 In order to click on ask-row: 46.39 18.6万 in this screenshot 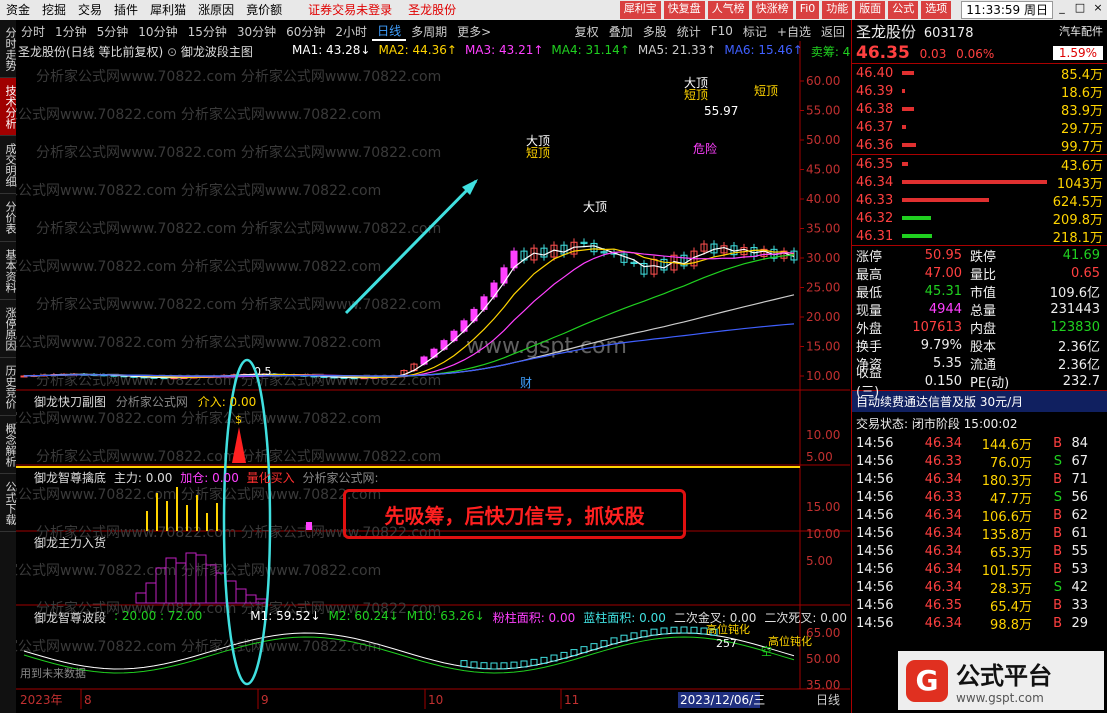, I will do `click(979, 91)`.